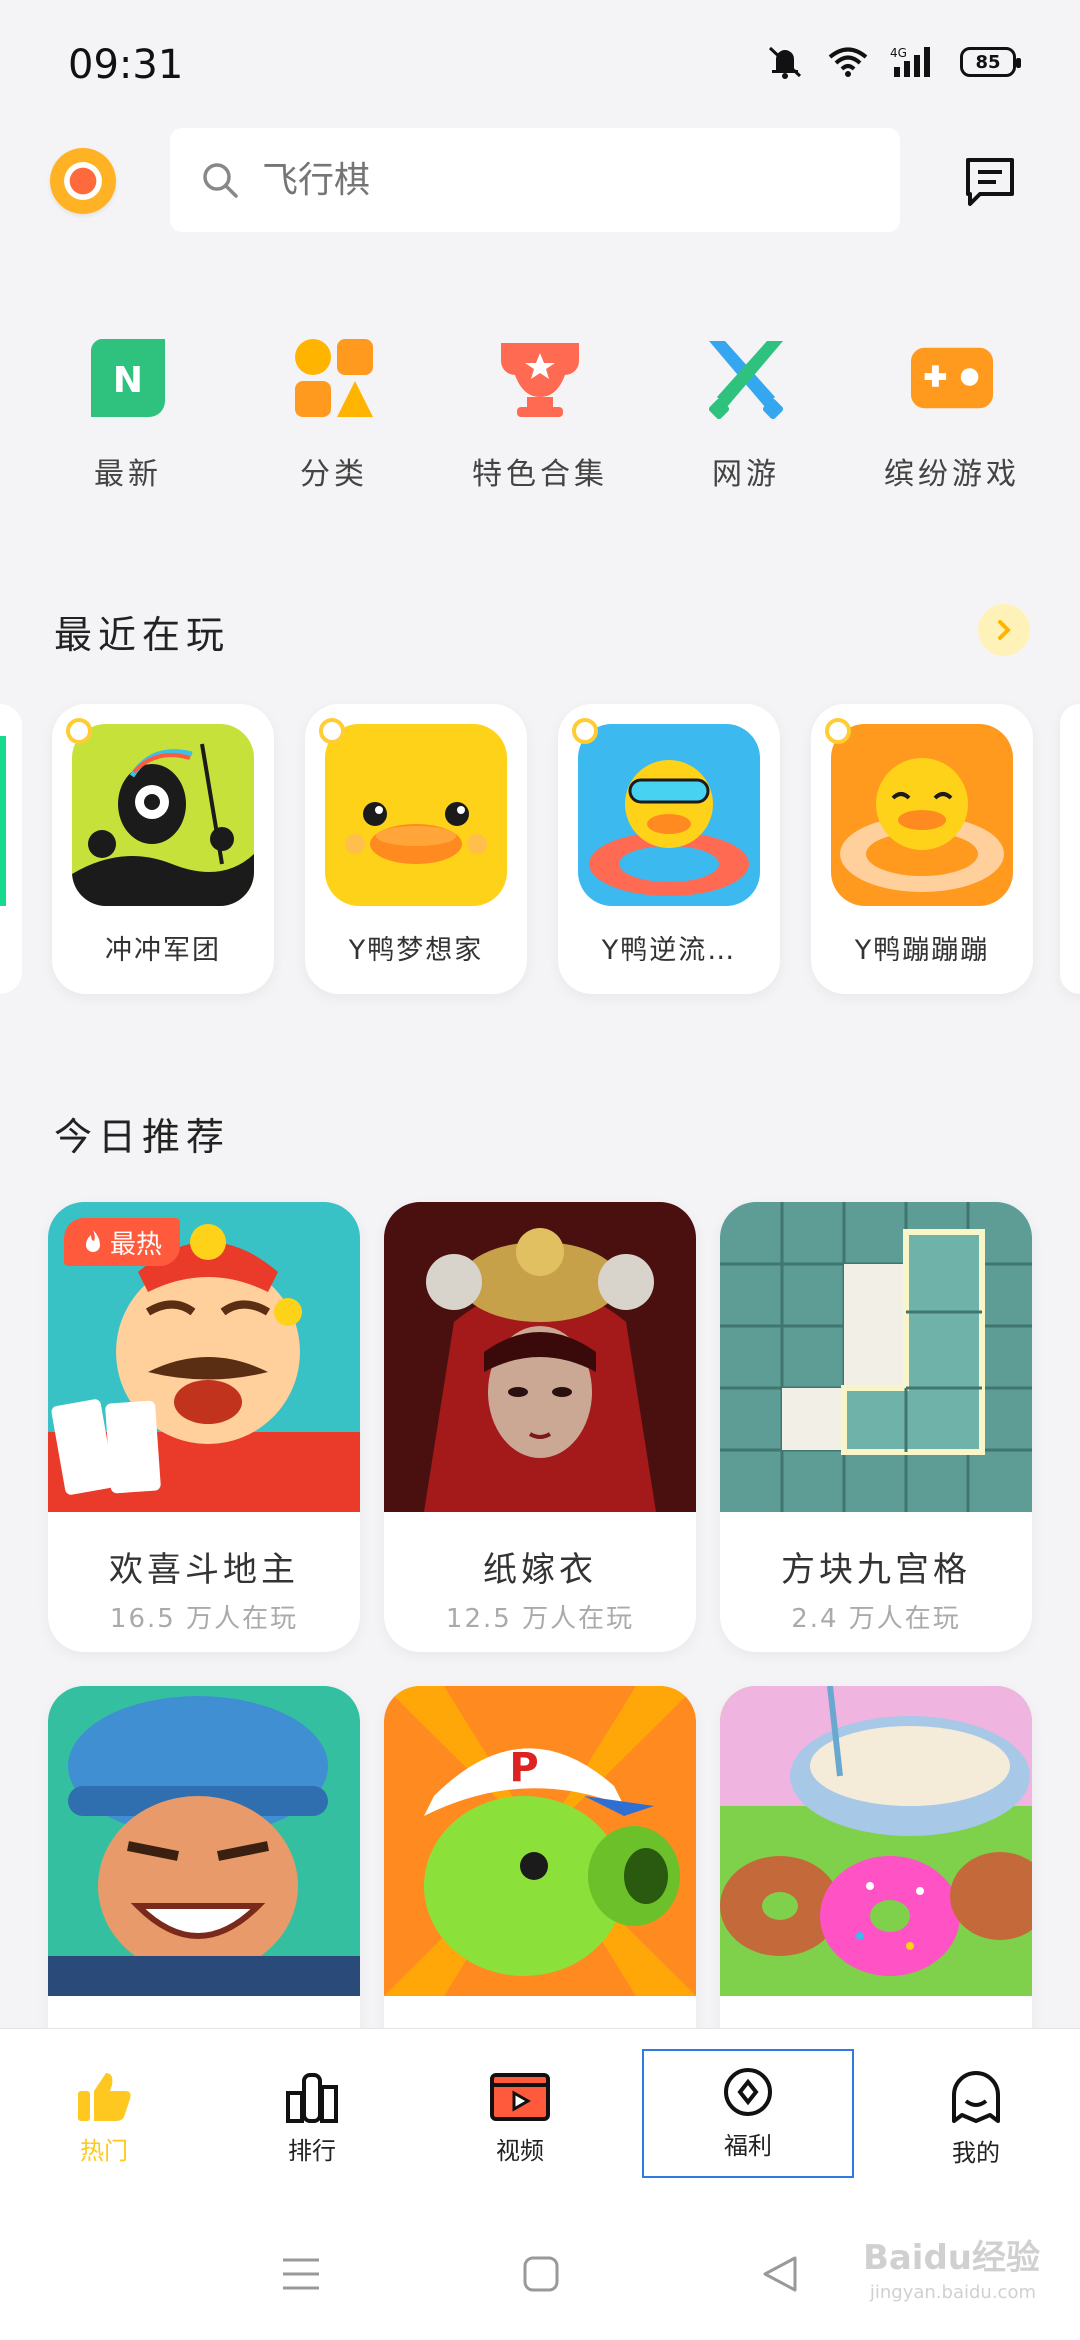  I want to click on search-icon, so click(220, 180).